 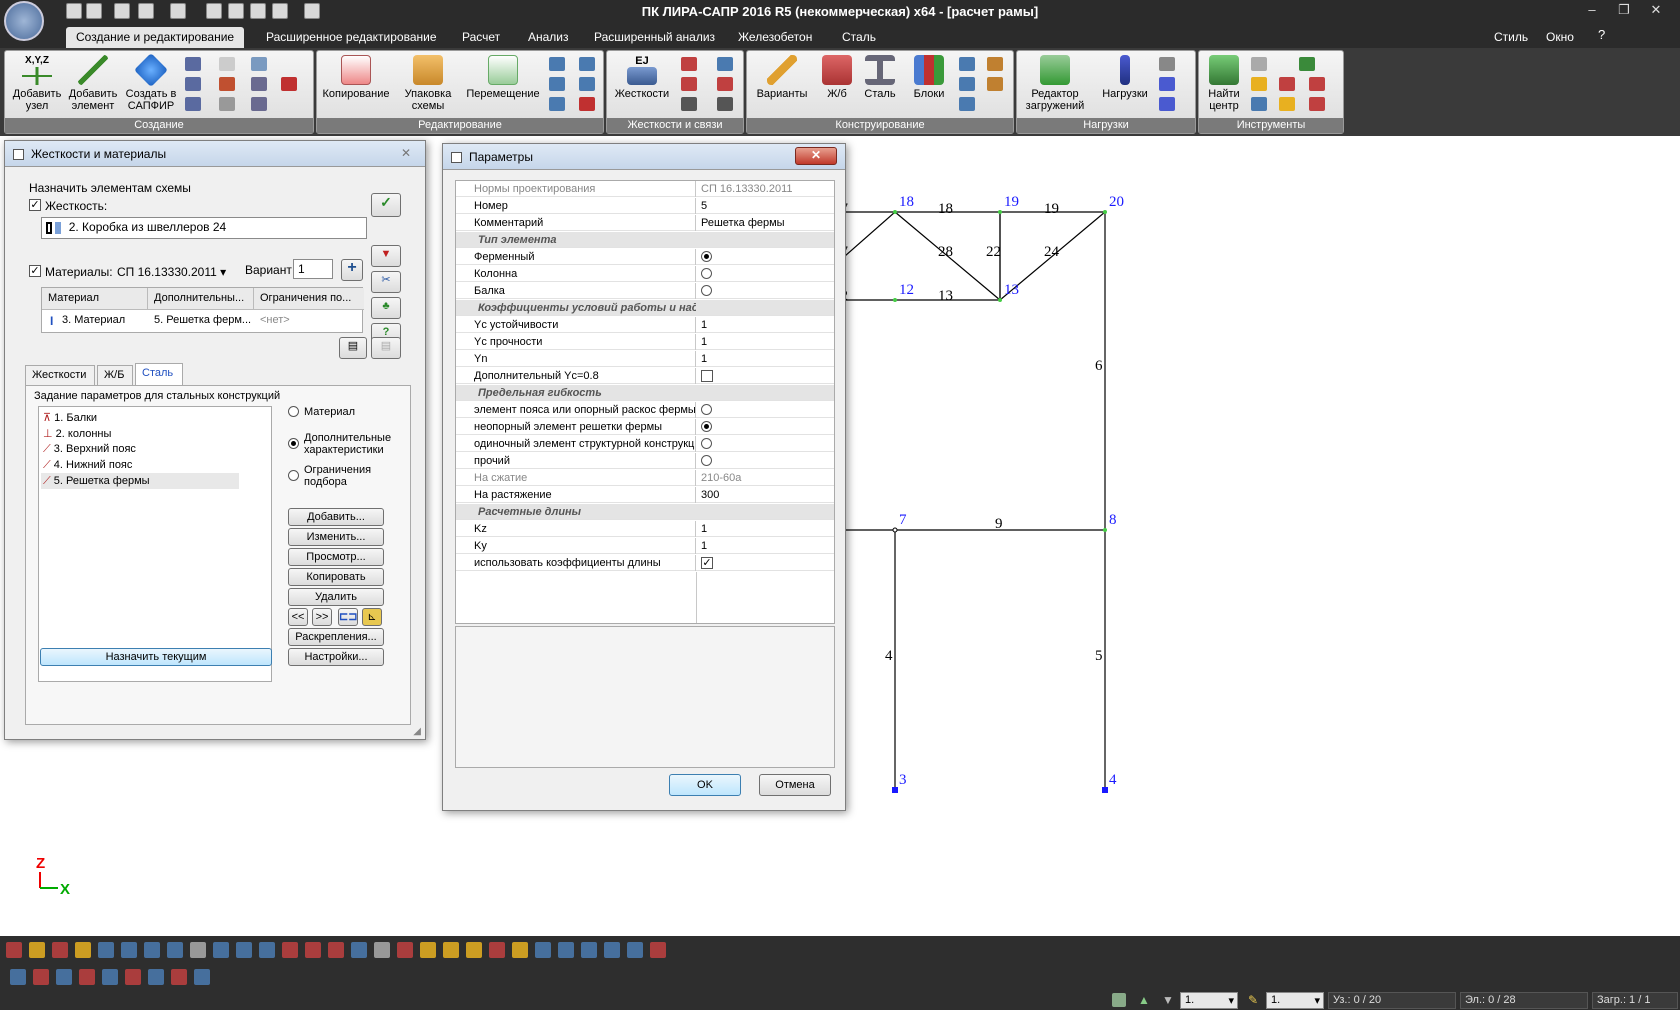 I want to click on color-icon, so click(x=1287, y=104).